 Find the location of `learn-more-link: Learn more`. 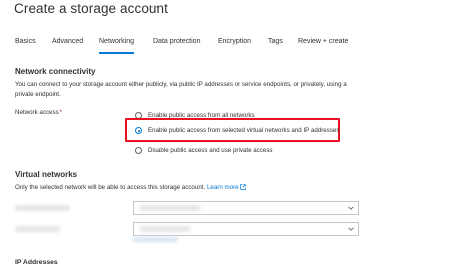

learn-more-link: Learn more is located at coordinates (223, 187).